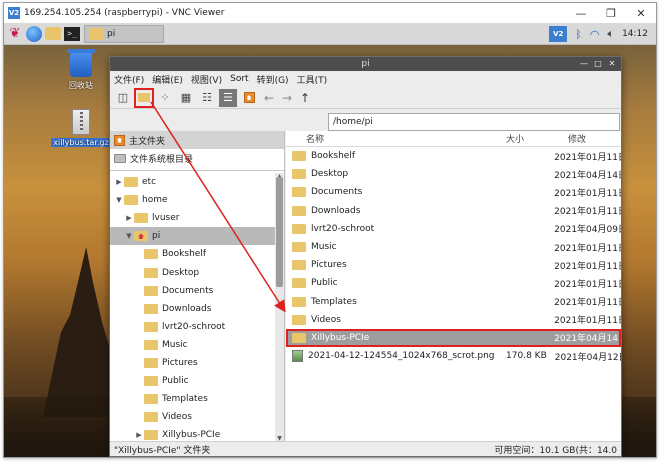 The width and height of the screenshot is (660, 463). Describe the element at coordinates (453, 192) in the screenshot. I see `file-row: Documents 2021年01月11日` at that location.